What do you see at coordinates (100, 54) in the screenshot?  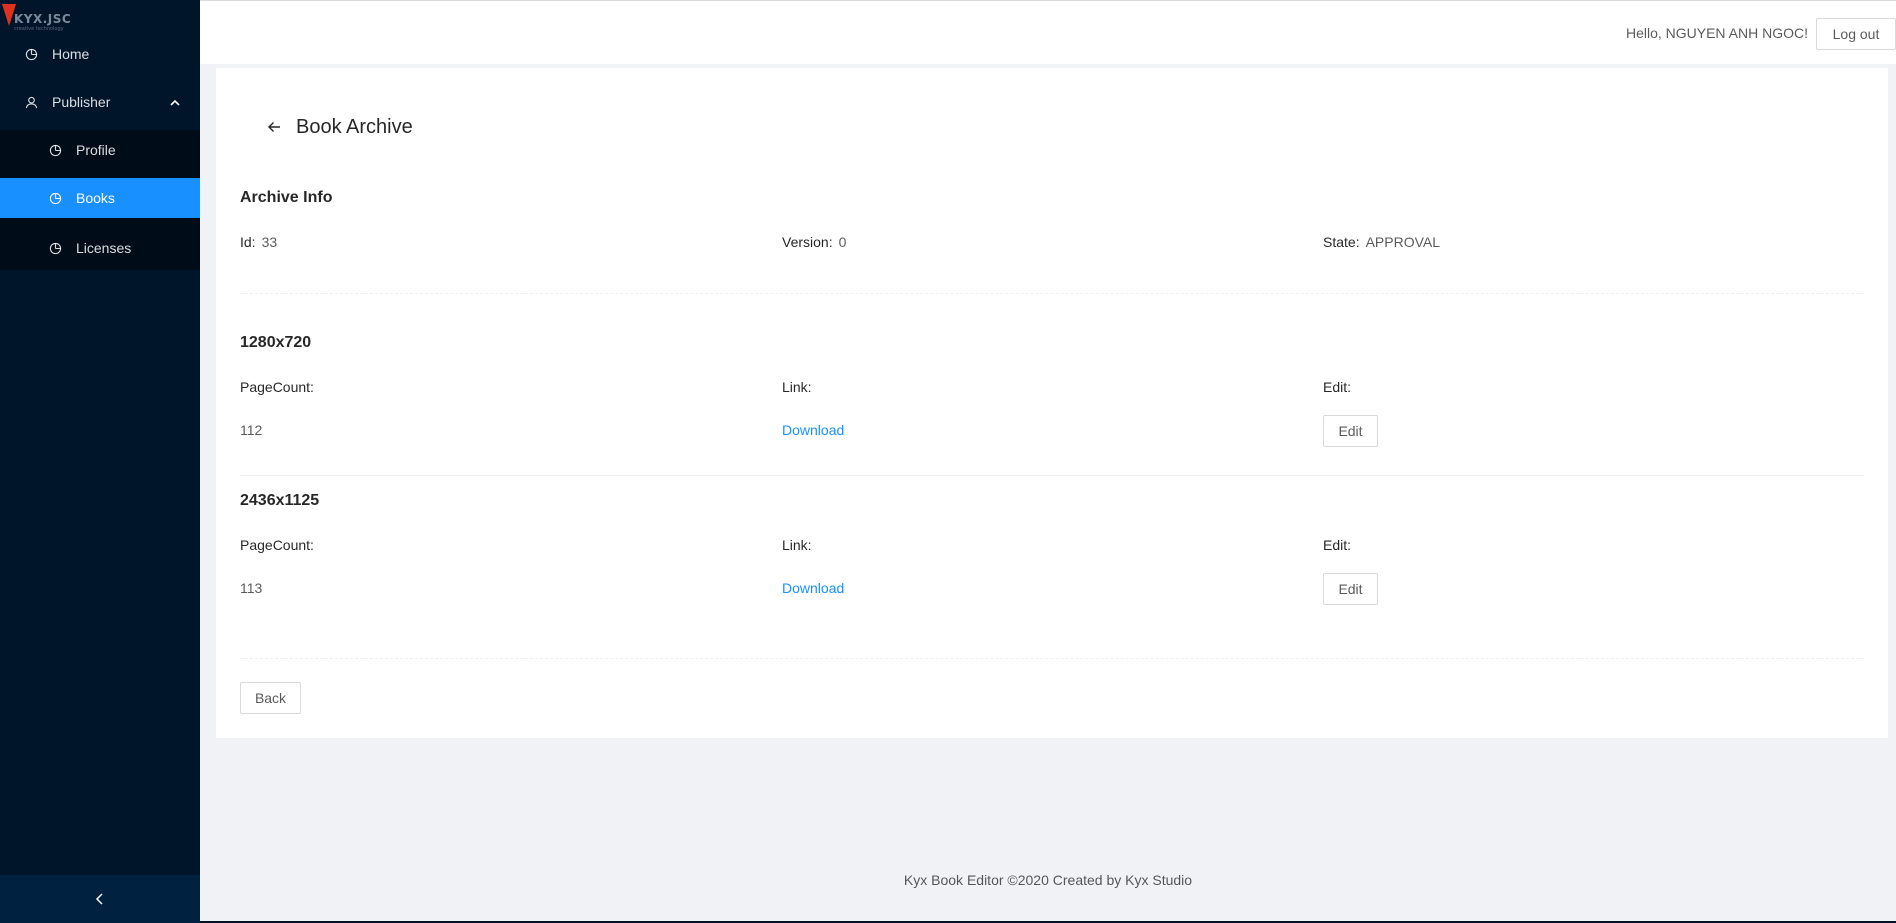 I see `sidebar-item-home: Home` at bounding box center [100, 54].